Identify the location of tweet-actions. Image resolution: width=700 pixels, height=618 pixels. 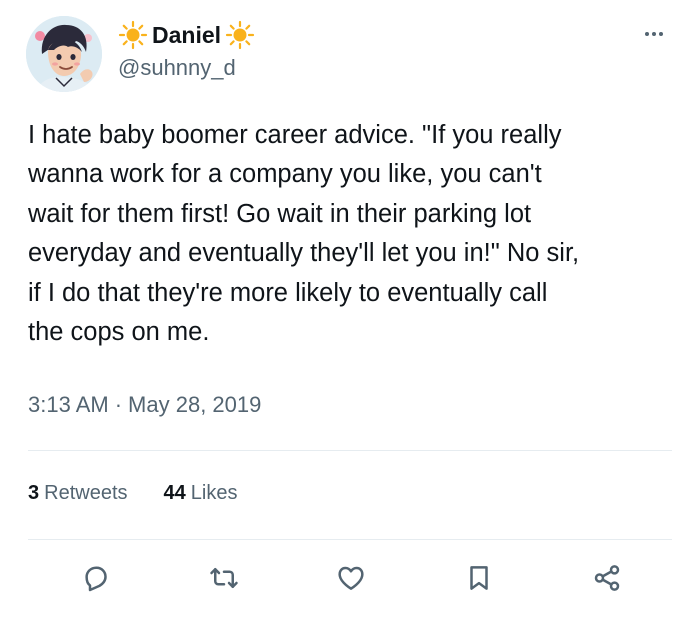
(350, 580).